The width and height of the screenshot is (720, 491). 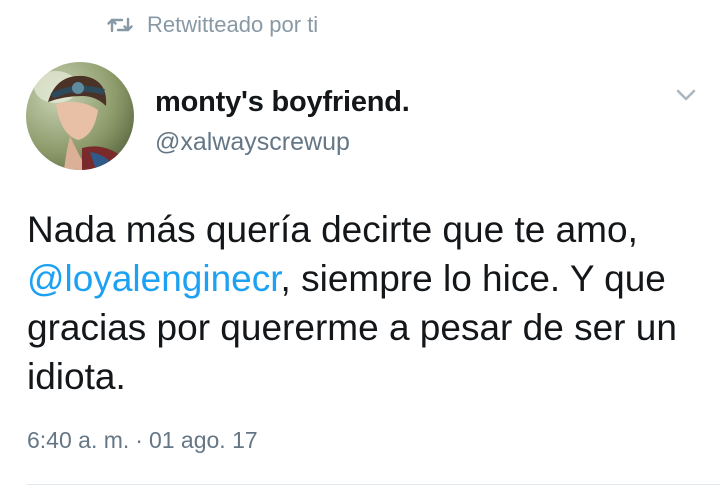 What do you see at coordinates (203, 440) in the screenshot?
I see `tweet-date: 01 ago. 17` at bounding box center [203, 440].